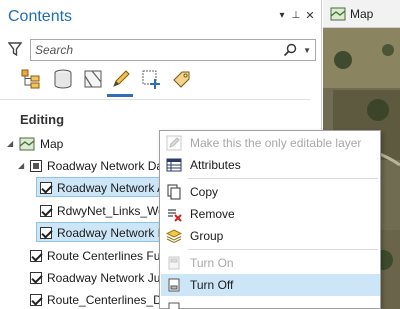 The width and height of the screenshot is (400, 309). I want to click on search-box: Search ▼, so click(173, 50).